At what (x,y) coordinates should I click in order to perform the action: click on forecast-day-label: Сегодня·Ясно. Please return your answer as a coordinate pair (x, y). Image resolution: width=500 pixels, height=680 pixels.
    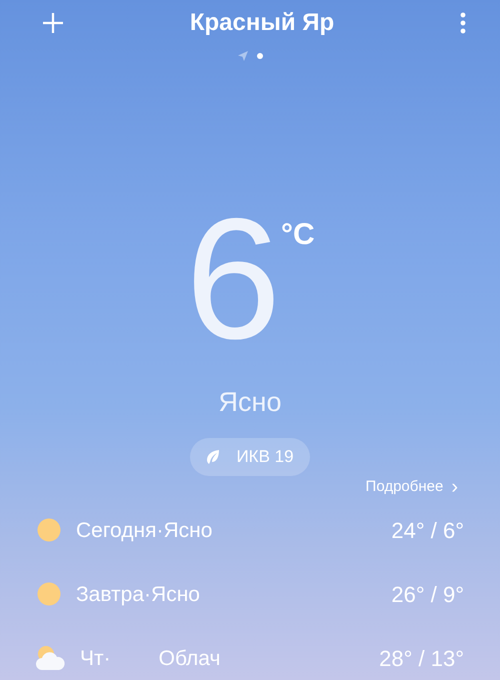
    Looking at the image, I should click on (144, 531).